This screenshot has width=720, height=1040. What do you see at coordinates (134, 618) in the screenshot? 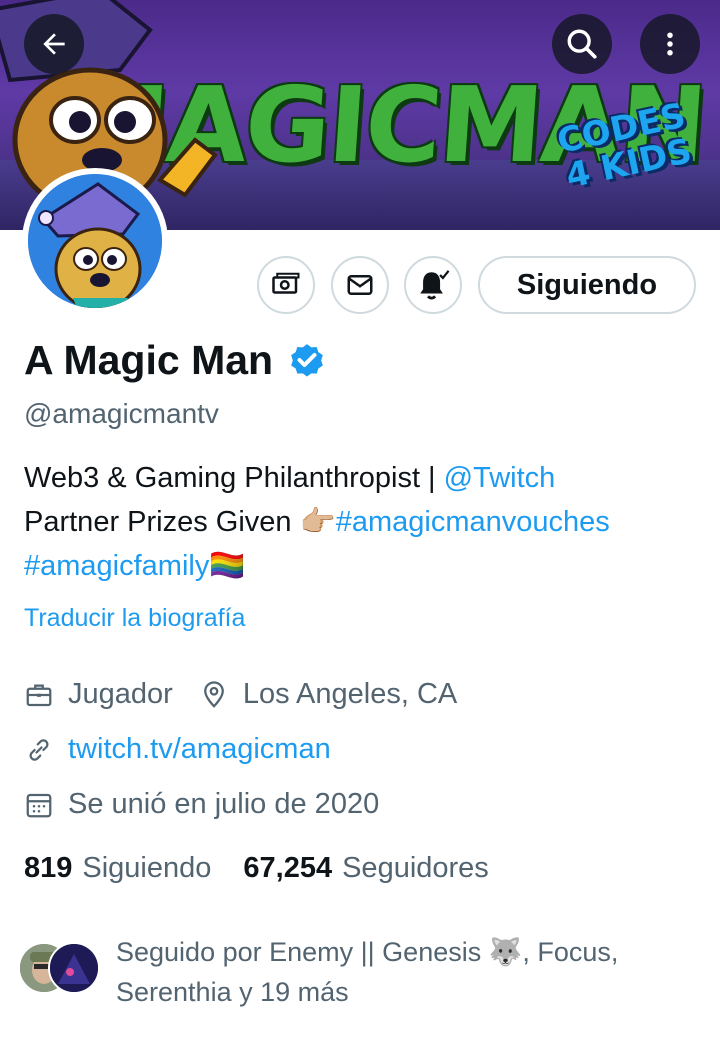
I see `translate-bio-link: Traducir la biografía` at bounding box center [134, 618].